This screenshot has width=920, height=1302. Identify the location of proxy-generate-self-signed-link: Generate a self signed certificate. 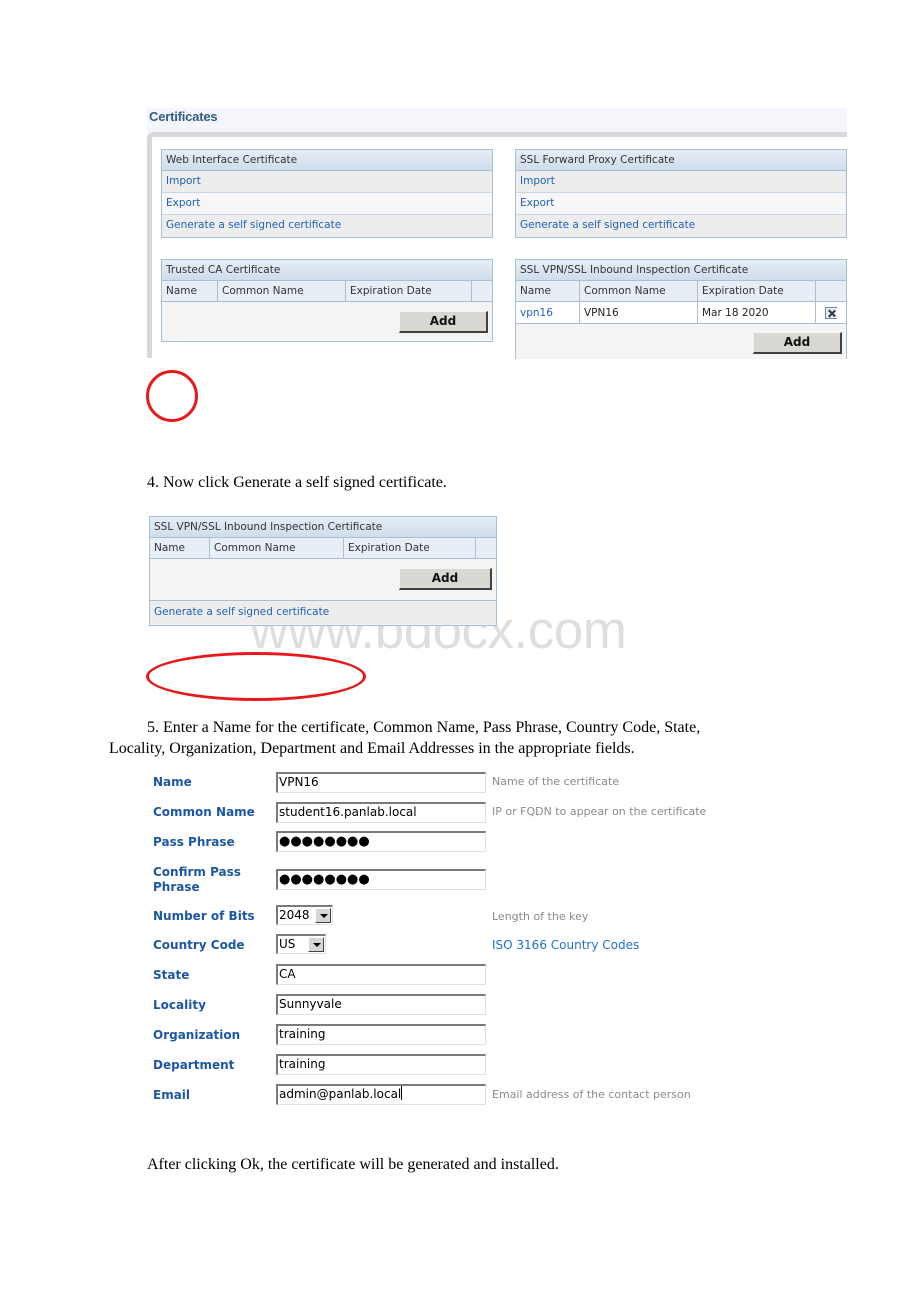
(681, 226).